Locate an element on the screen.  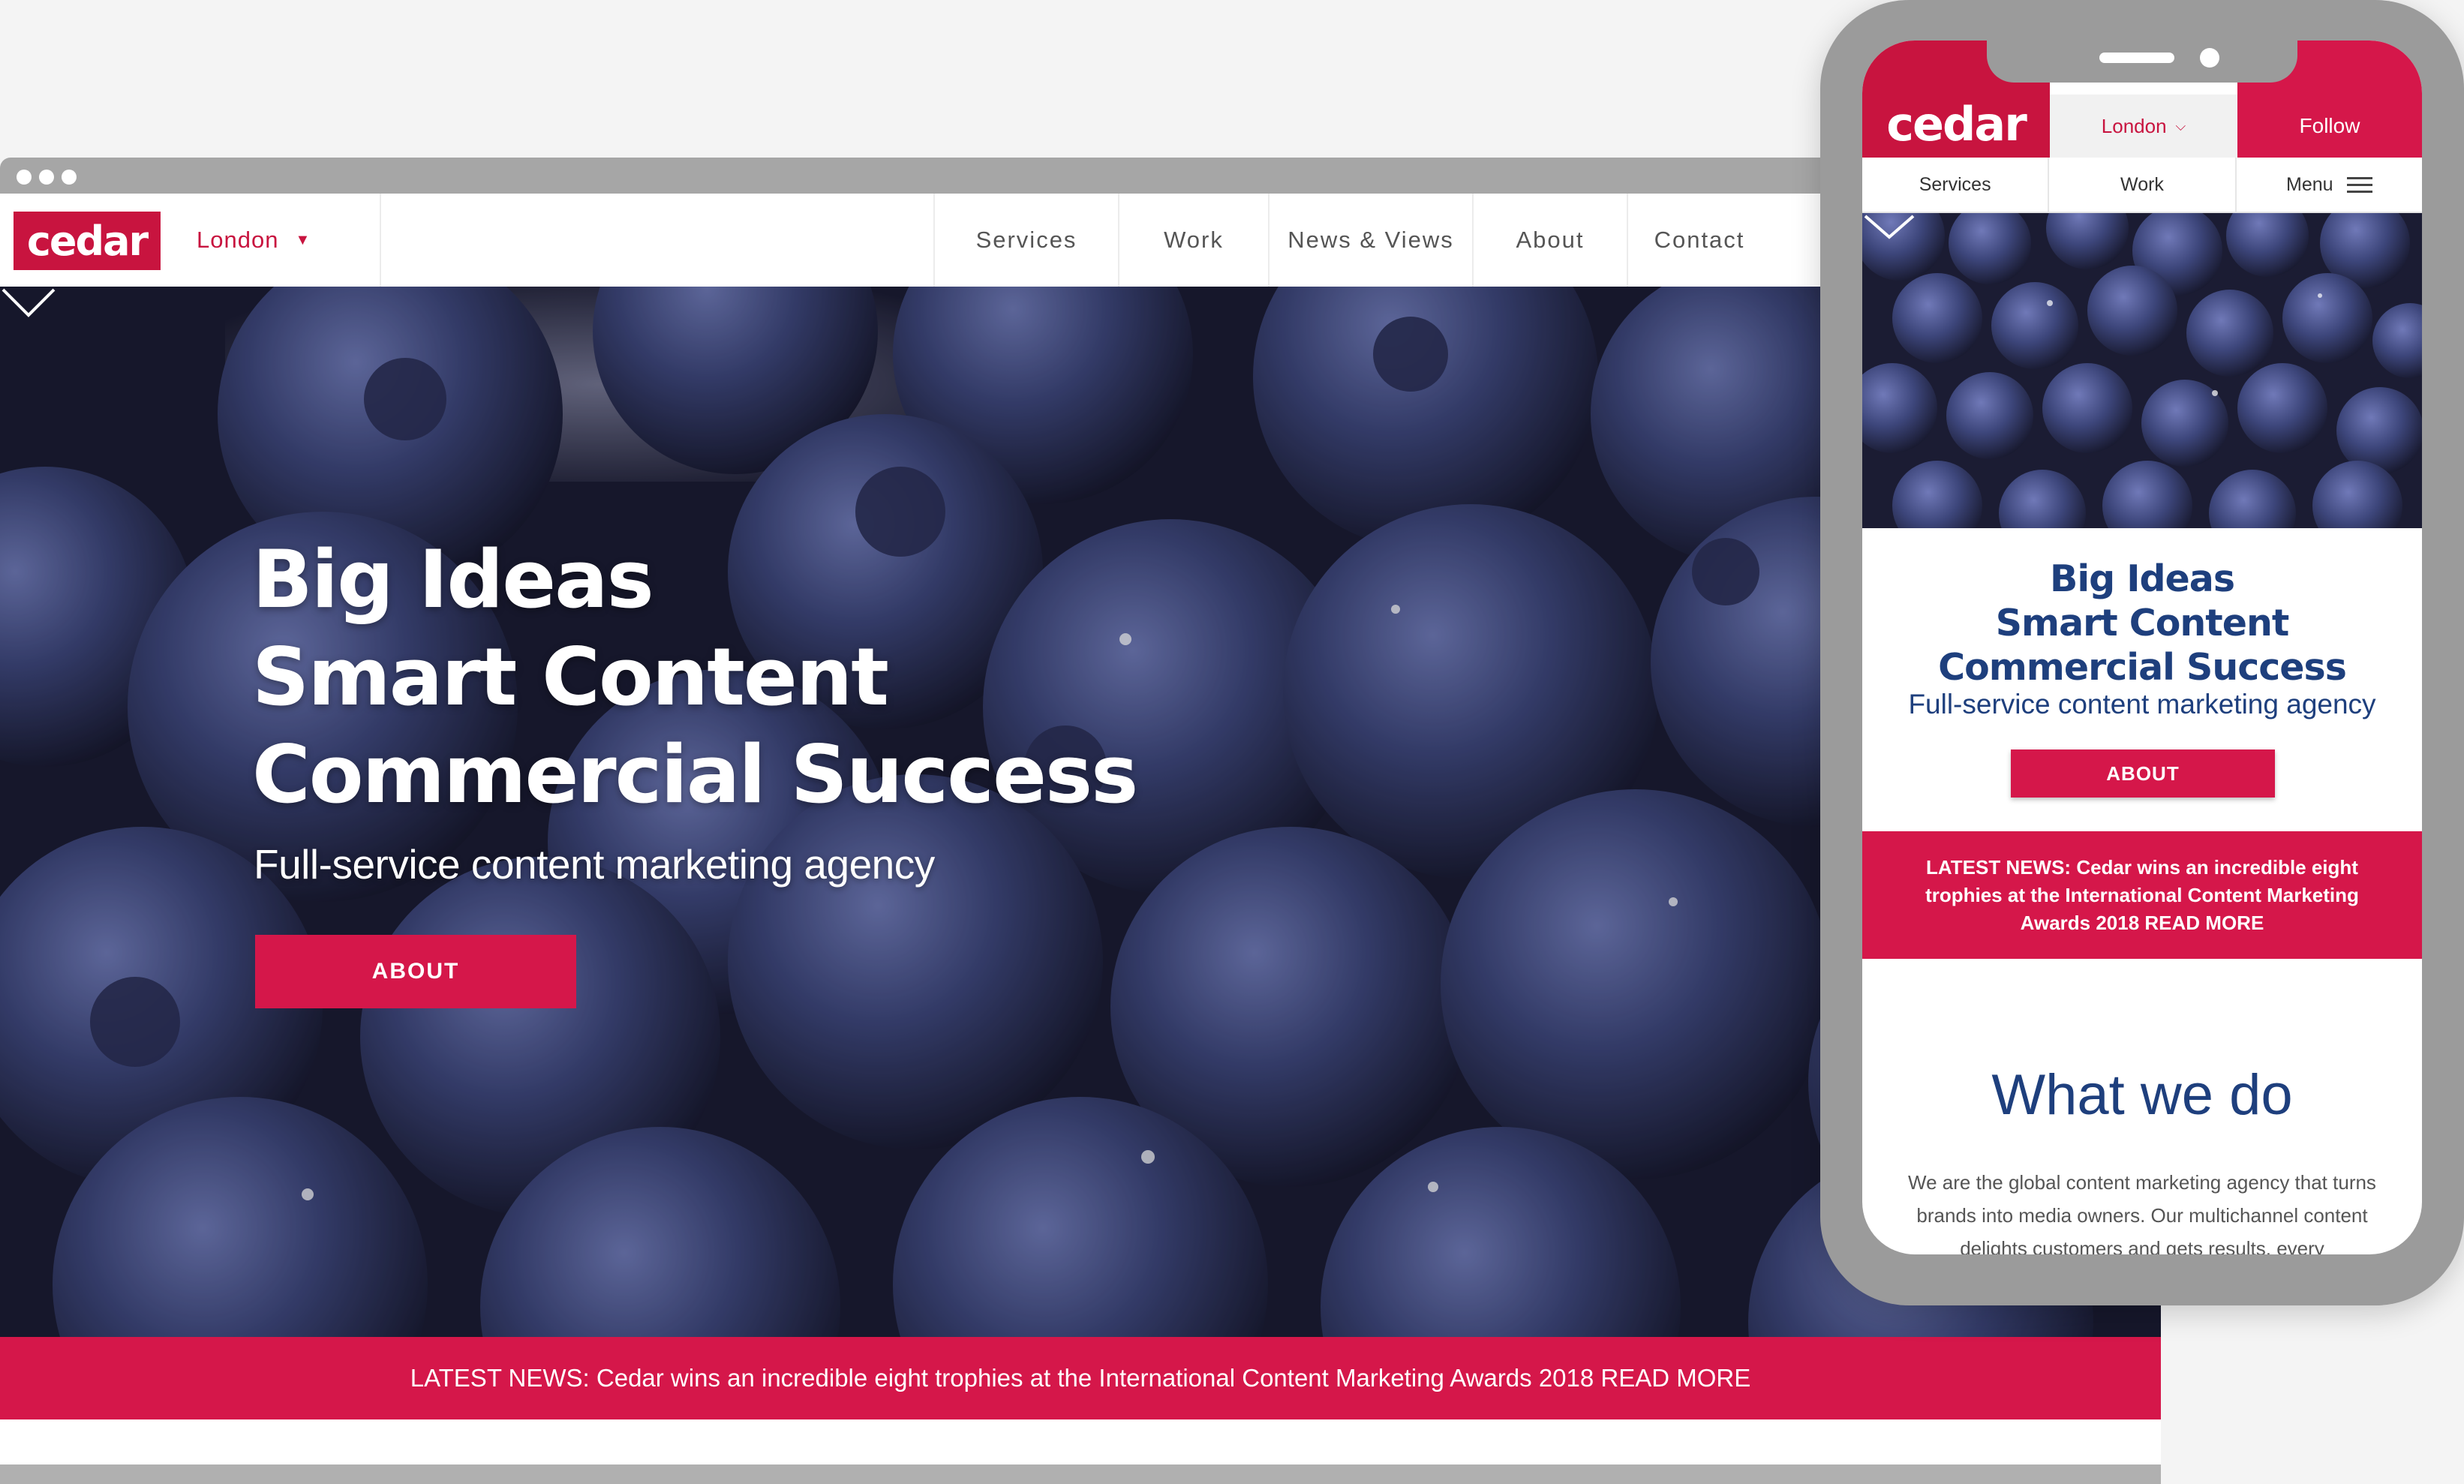
city-selector: London ▼ is located at coordinates (254, 240).